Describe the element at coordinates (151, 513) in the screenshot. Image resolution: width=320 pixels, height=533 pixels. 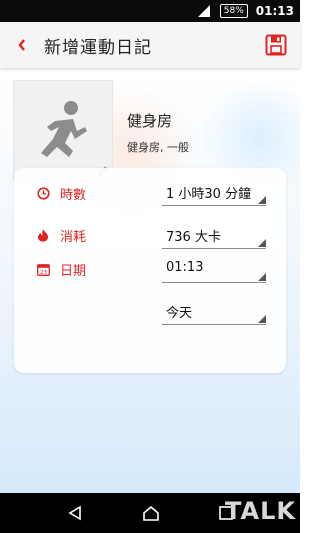
I see `home-nav-icon` at that location.